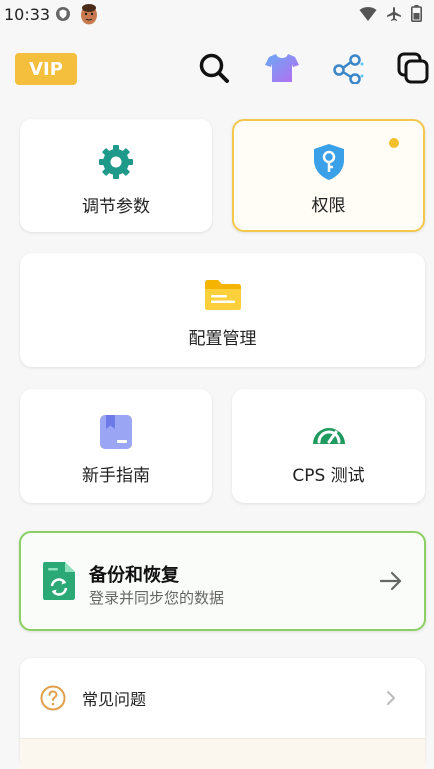  What do you see at coordinates (63, 14) in the screenshot?
I see `shield-status-icon` at bounding box center [63, 14].